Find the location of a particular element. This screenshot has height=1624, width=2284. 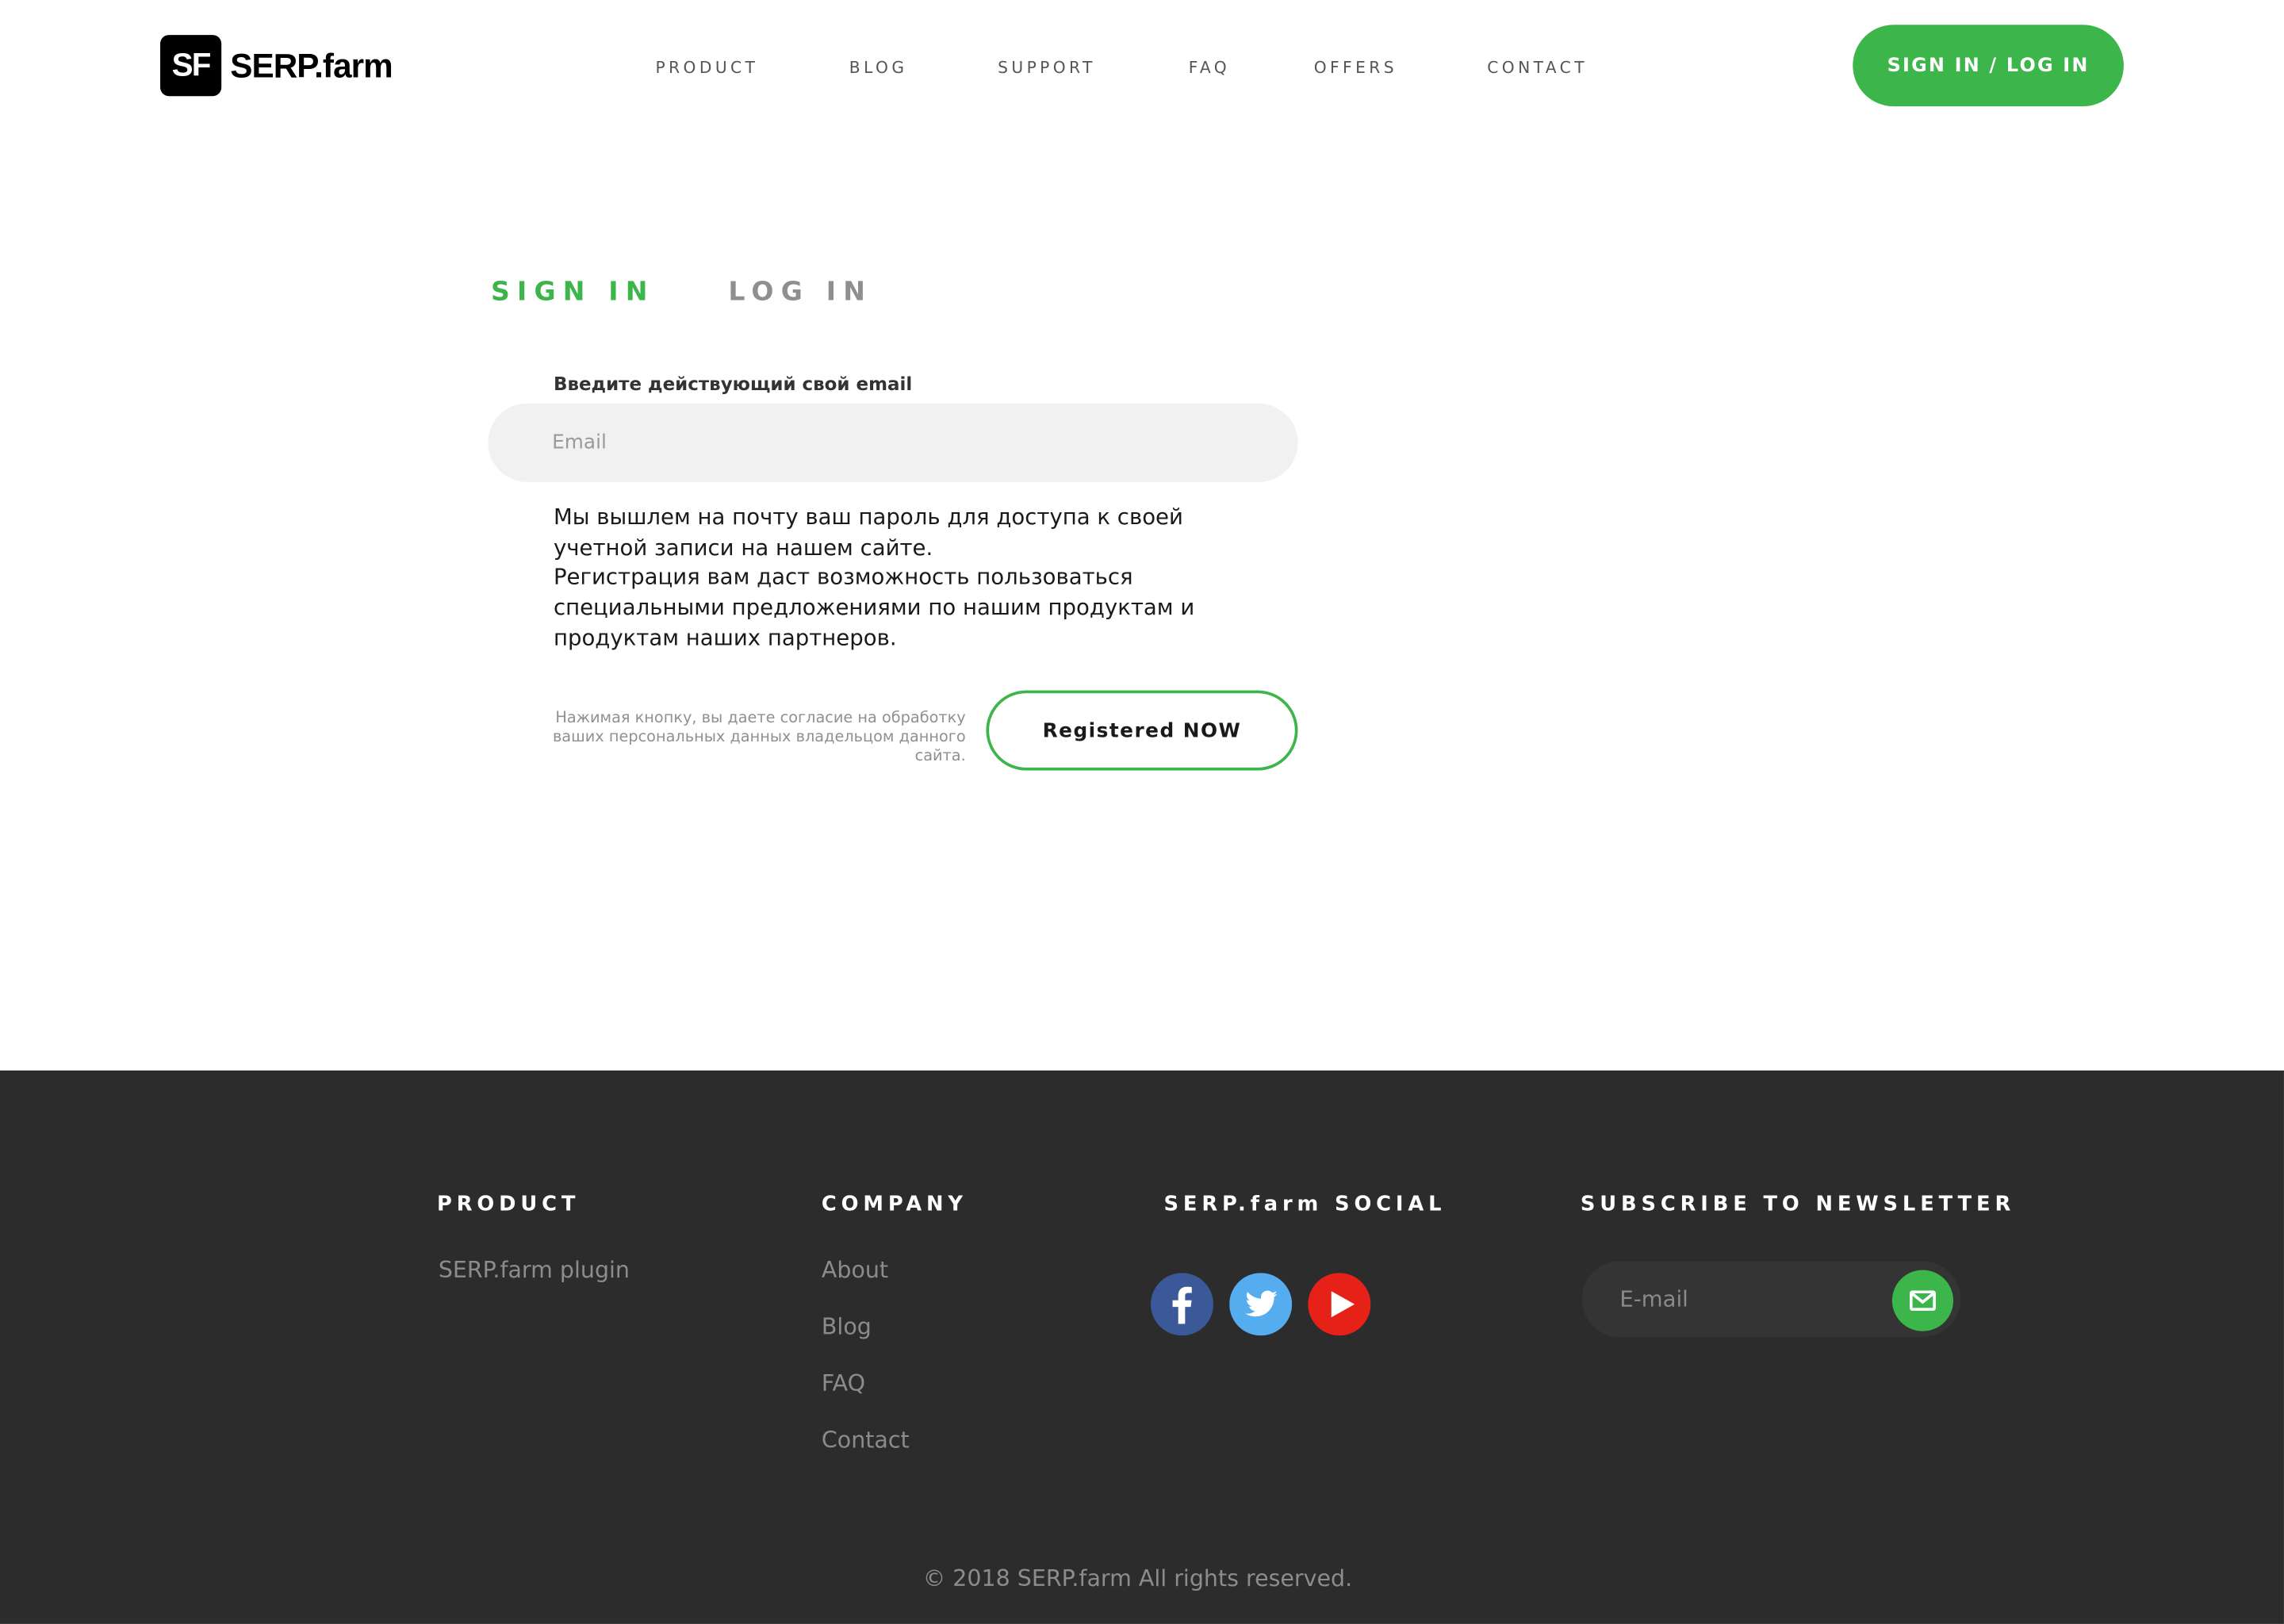

footer-link-blog: Blog is located at coordinates (847, 1327).